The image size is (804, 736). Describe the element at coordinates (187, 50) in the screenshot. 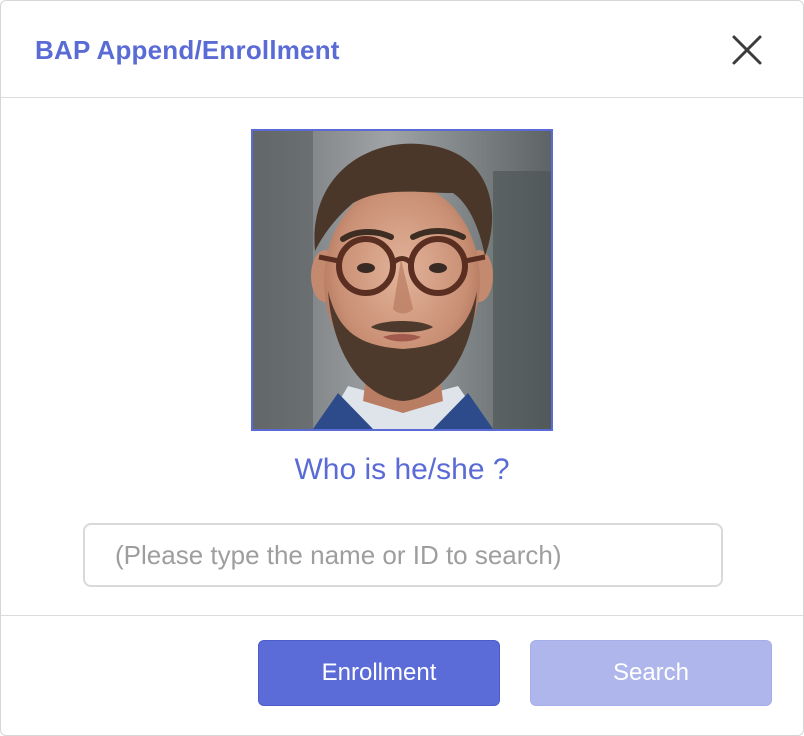

I see `dialog-title: BAP Append/Enrollment` at that location.